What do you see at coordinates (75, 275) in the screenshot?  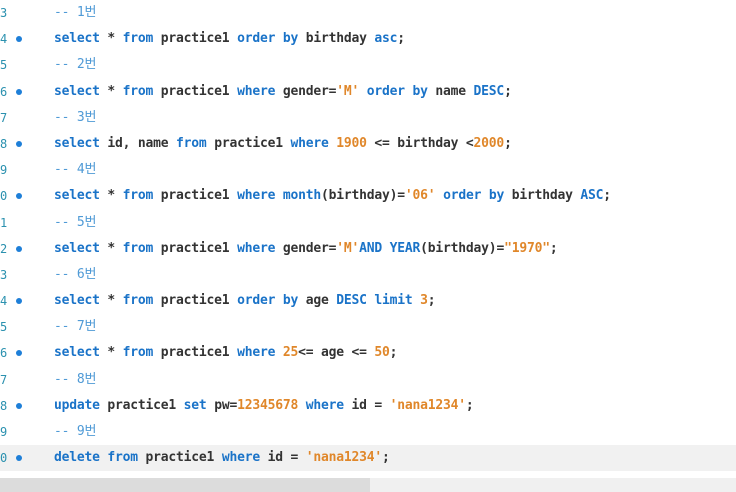 I see `comment-text: -- 6번` at bounding box center [75, 275].